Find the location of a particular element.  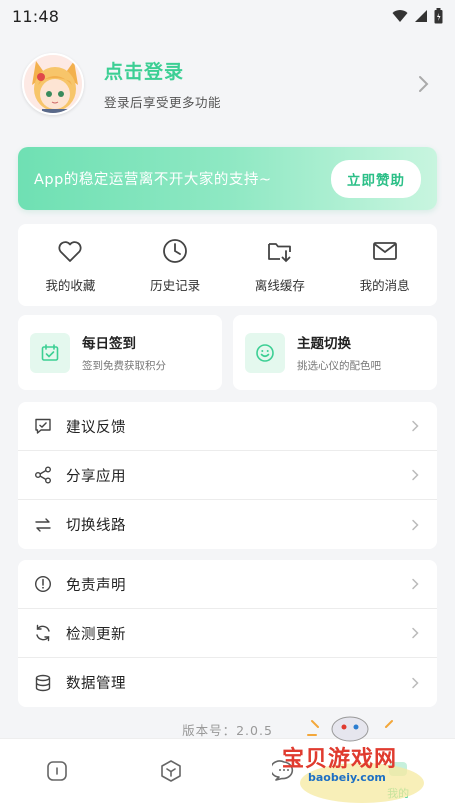

calendar-check-icon is located at coordinates (50, 352).